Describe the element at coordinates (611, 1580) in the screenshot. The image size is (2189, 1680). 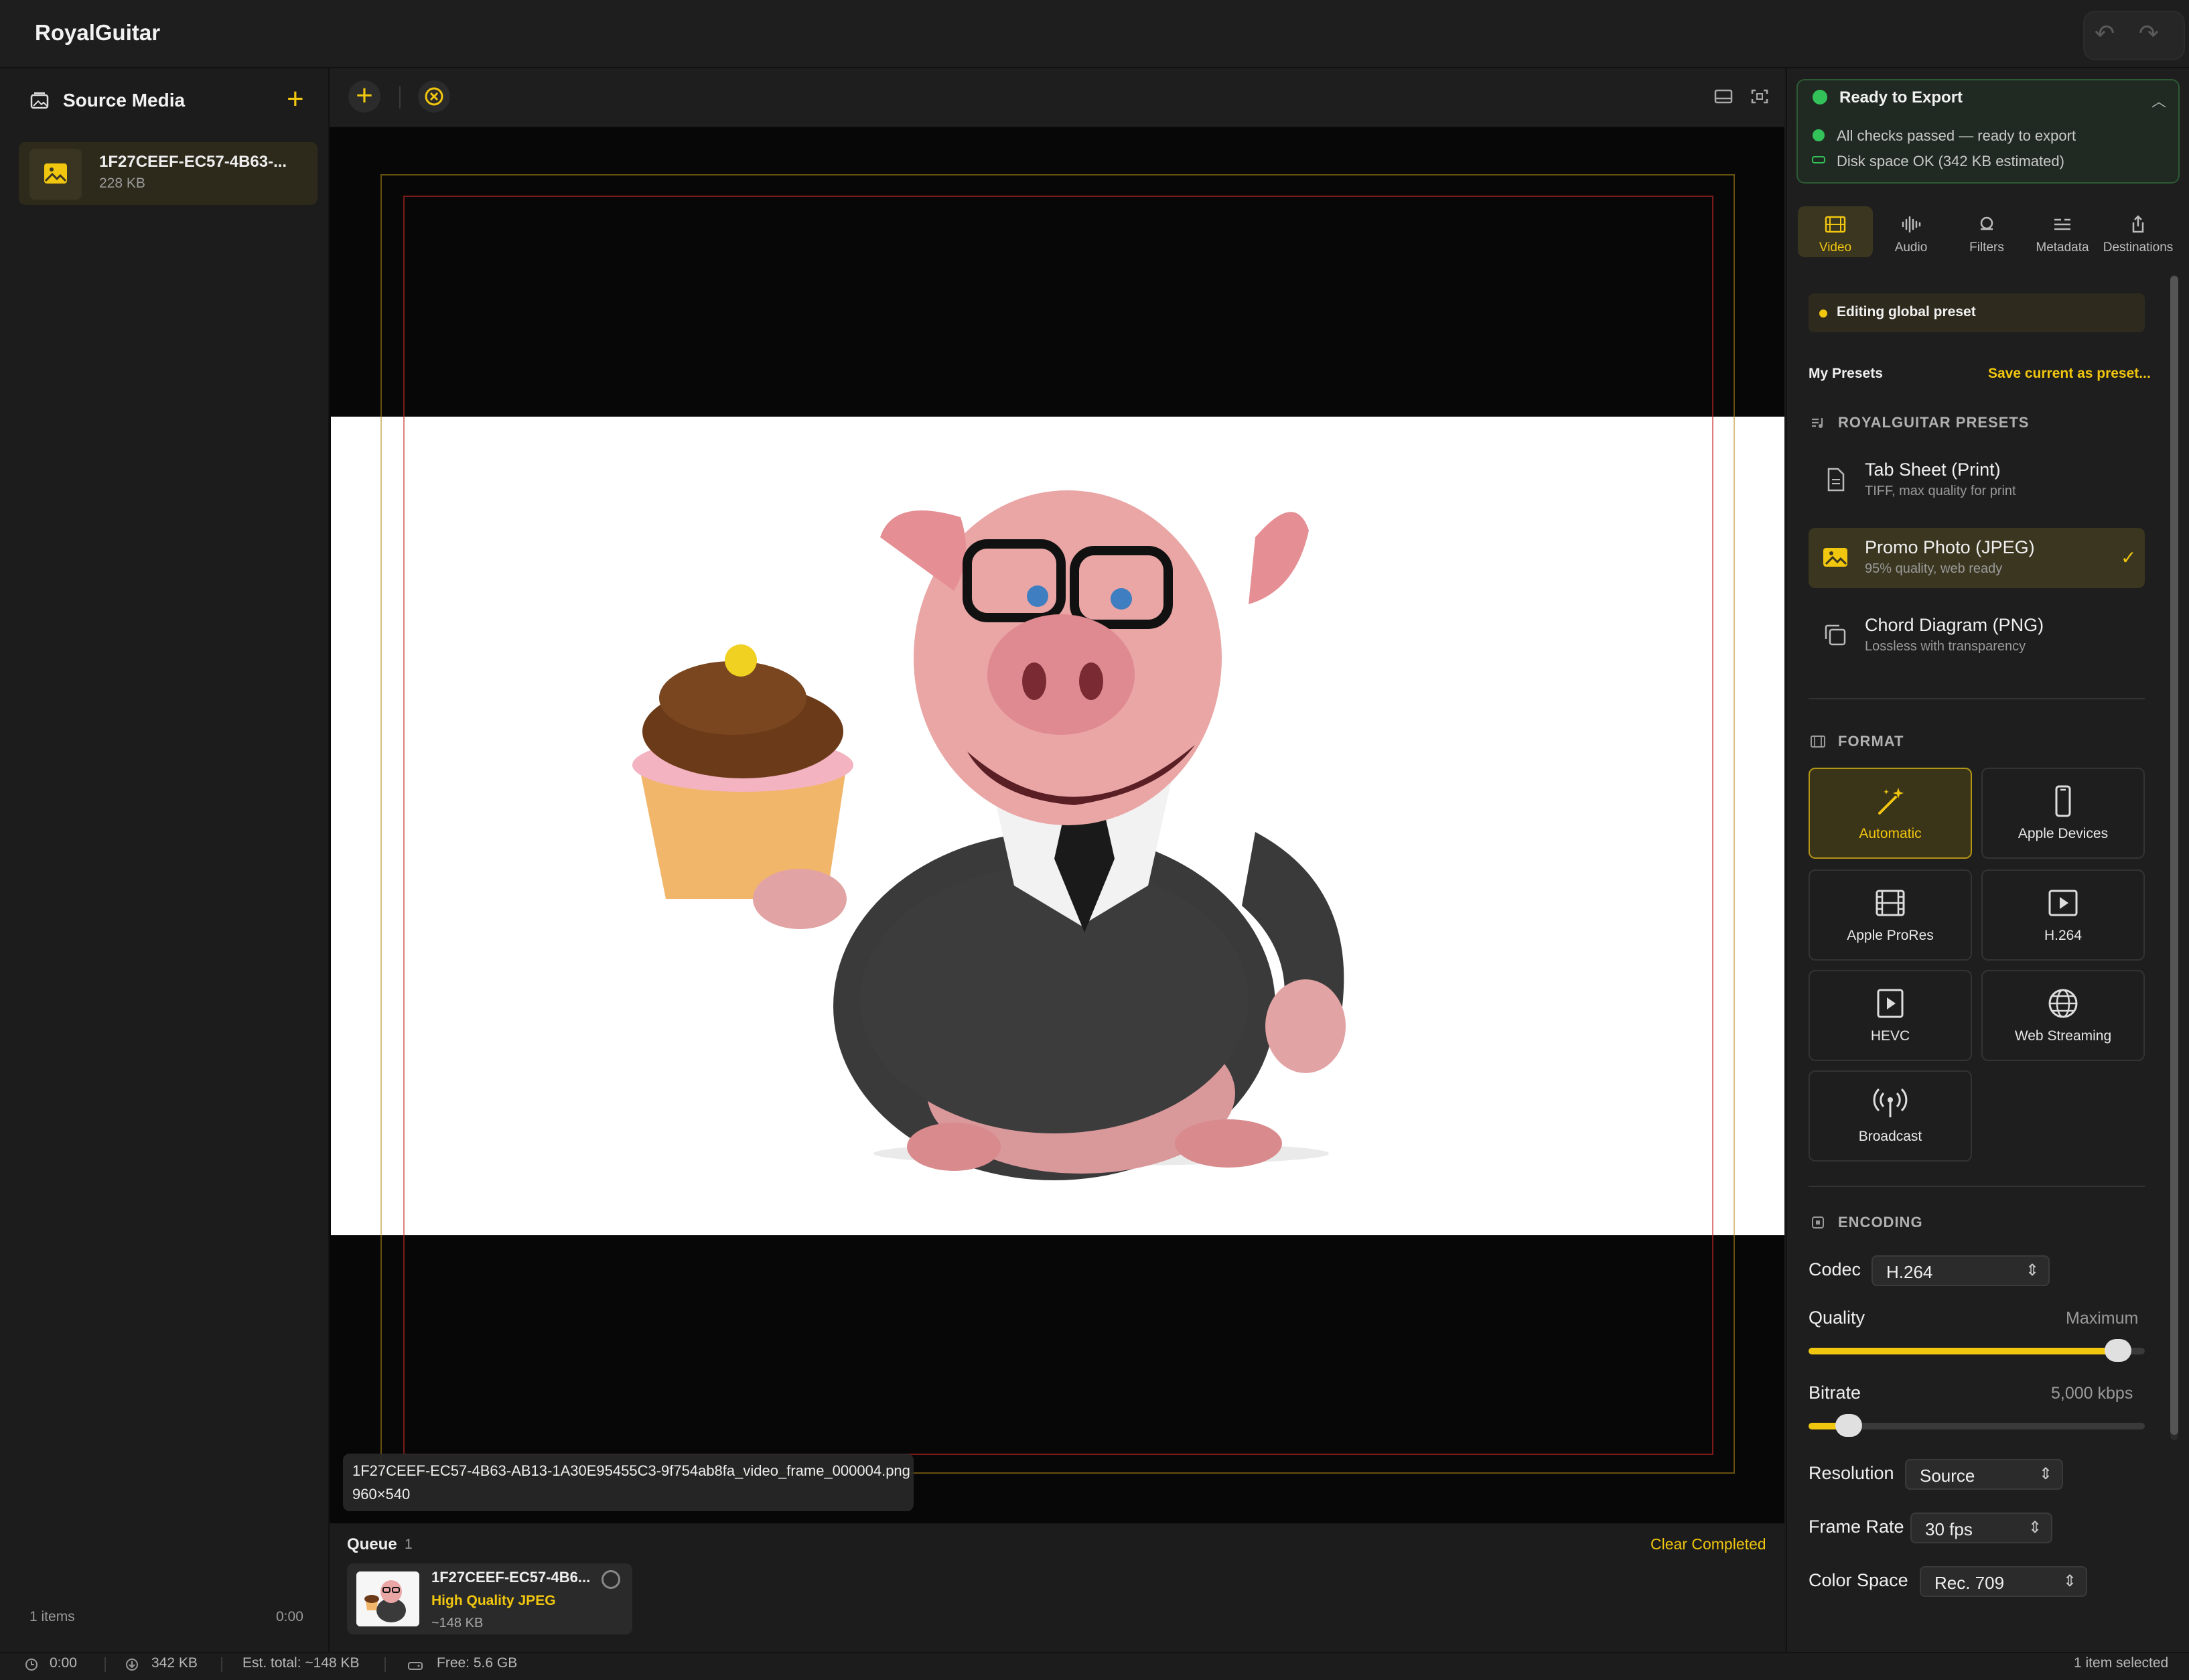
I see `queue-item-status-icon` at that location.